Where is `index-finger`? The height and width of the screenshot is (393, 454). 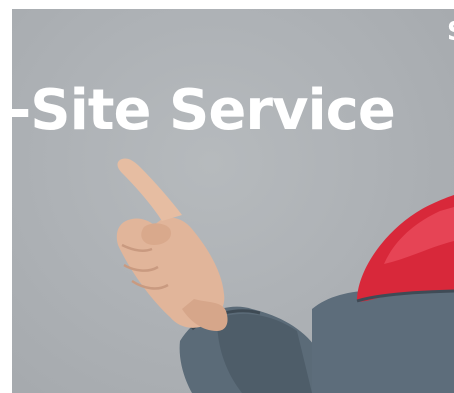
index-finger is located at coordinates (149, 189).